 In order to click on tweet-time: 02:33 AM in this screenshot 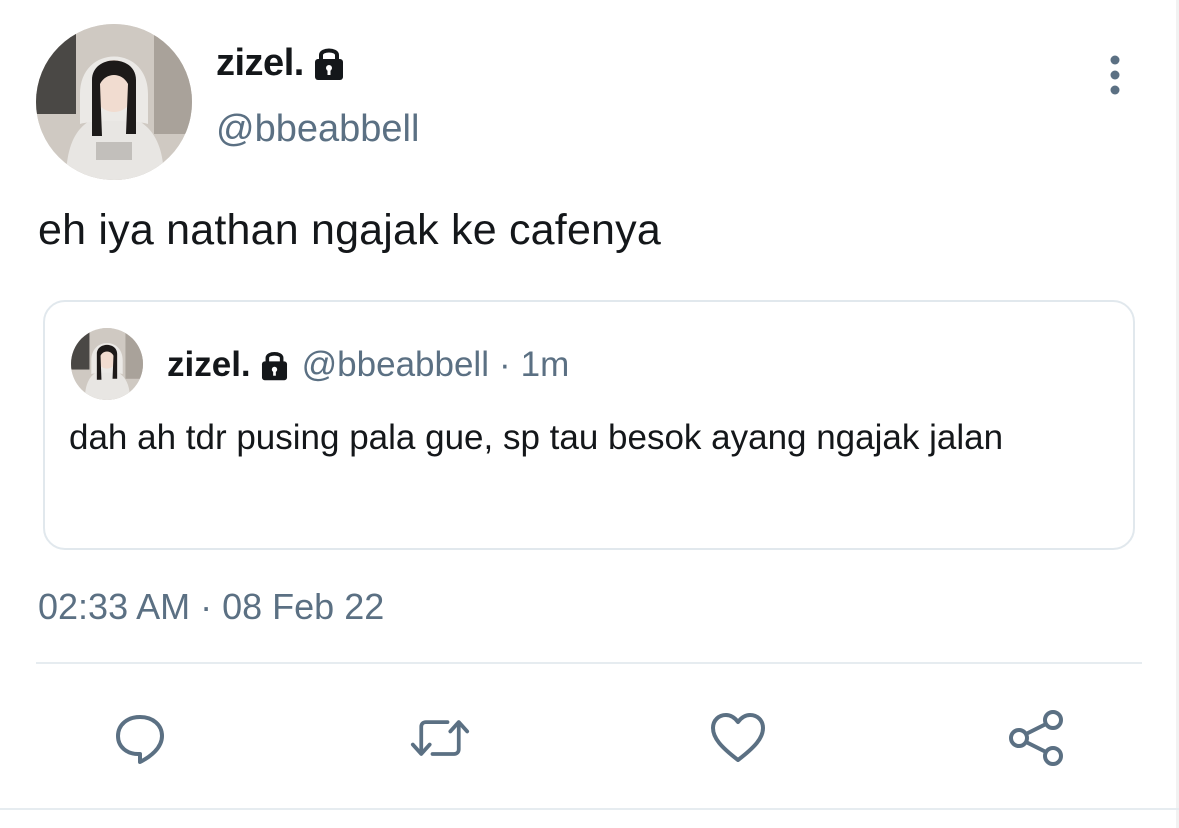, I will do `click(114, 606)`.